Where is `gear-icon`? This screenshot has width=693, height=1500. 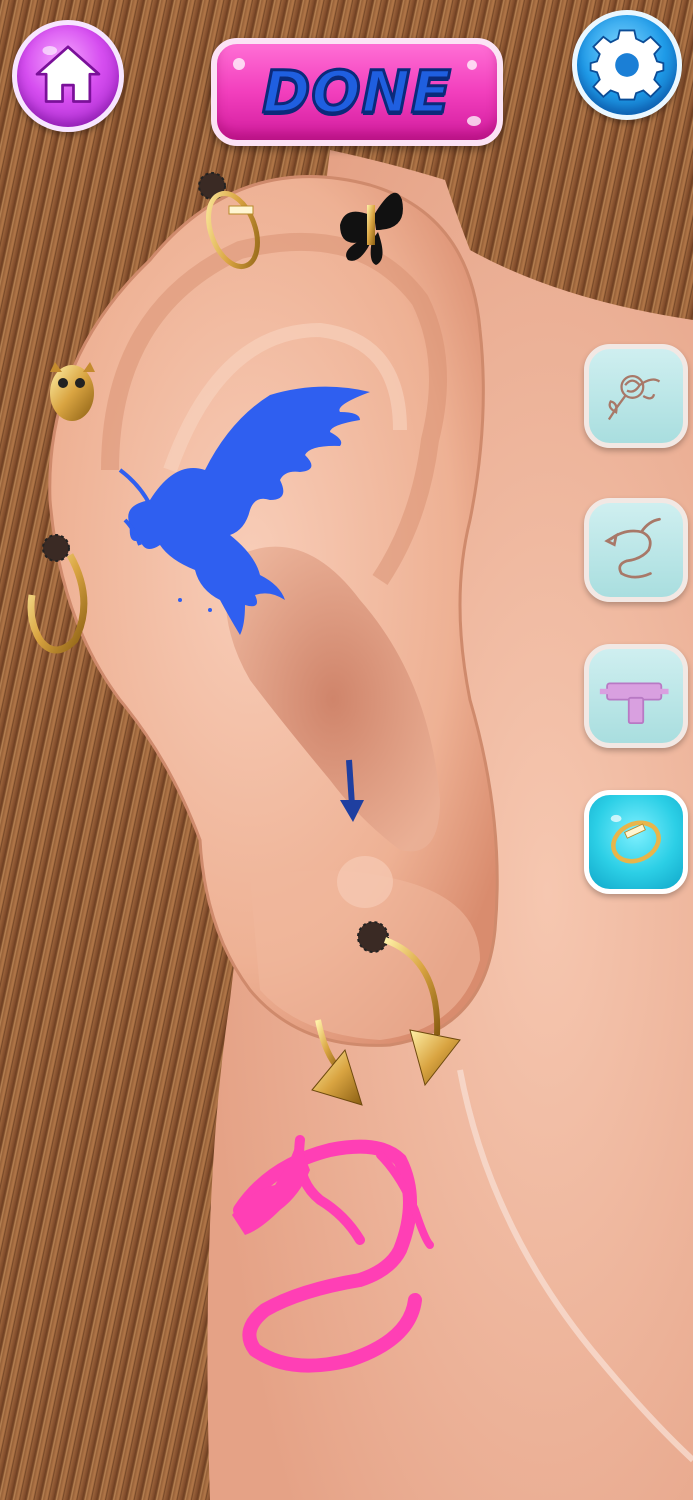 gear-icon is located at coordinates (627, 65).